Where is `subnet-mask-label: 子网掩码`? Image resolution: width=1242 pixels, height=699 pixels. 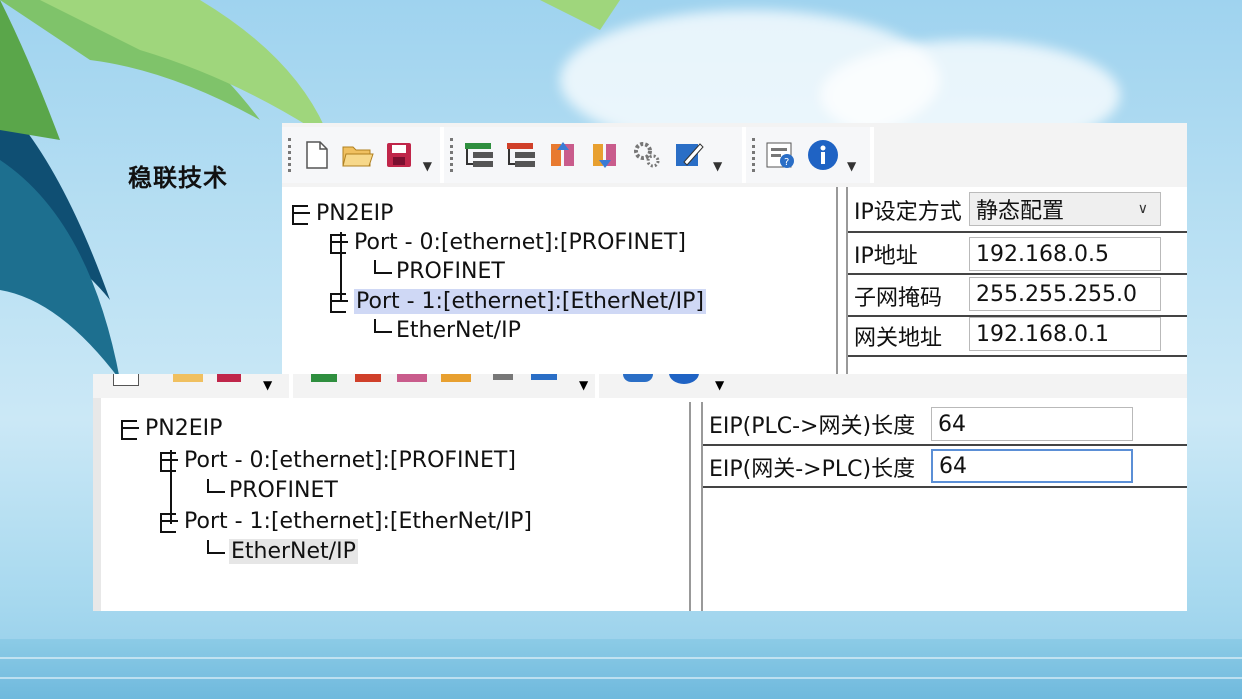 subnet-mask-label: 子网掩码 is located at coordinates (898, 298).